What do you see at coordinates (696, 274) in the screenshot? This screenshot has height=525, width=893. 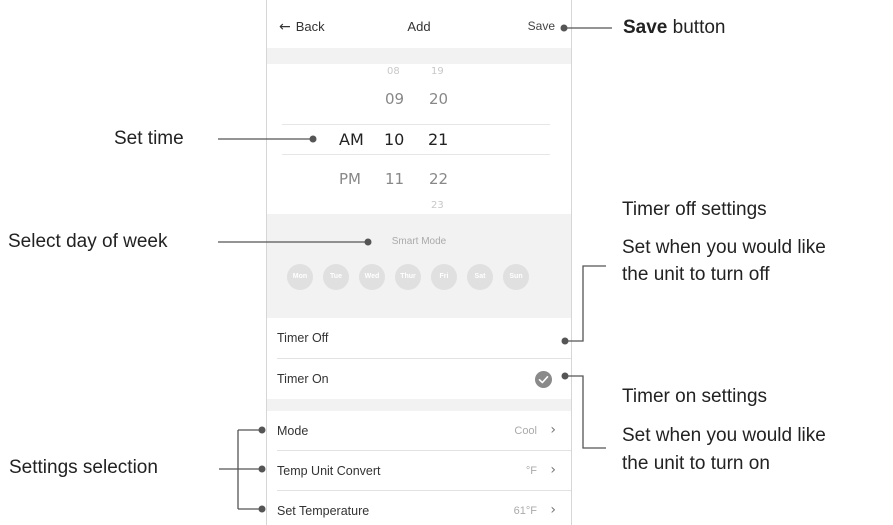 I see `annotation-timer-off-line2: the unit to turn off` at bounding box center [696, 274].